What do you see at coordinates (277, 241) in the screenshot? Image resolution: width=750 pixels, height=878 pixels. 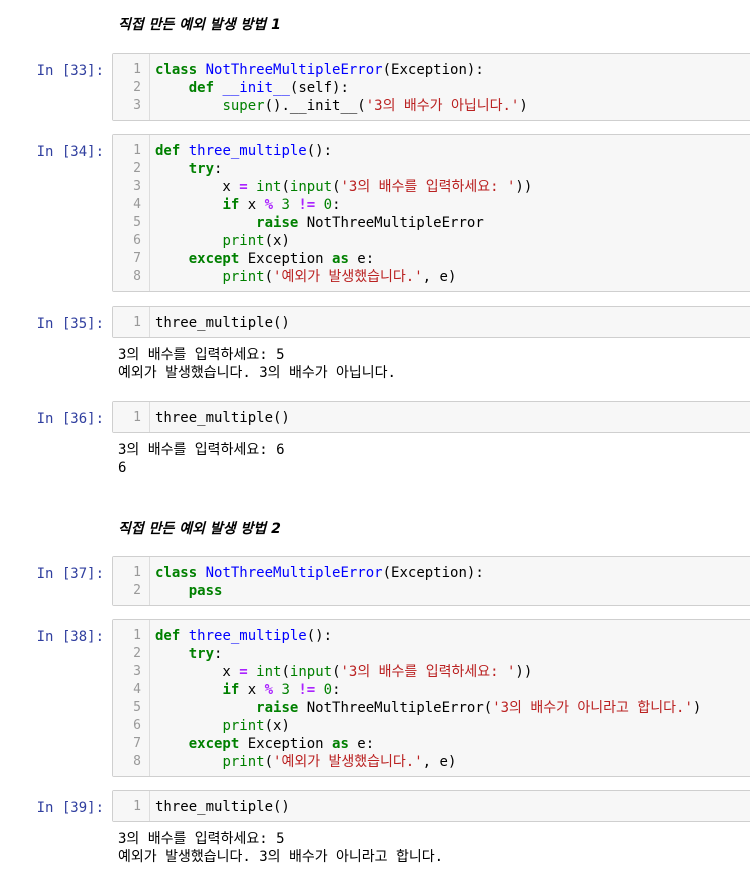 I see `code-token: (x)` at bounding box center [277, 241].